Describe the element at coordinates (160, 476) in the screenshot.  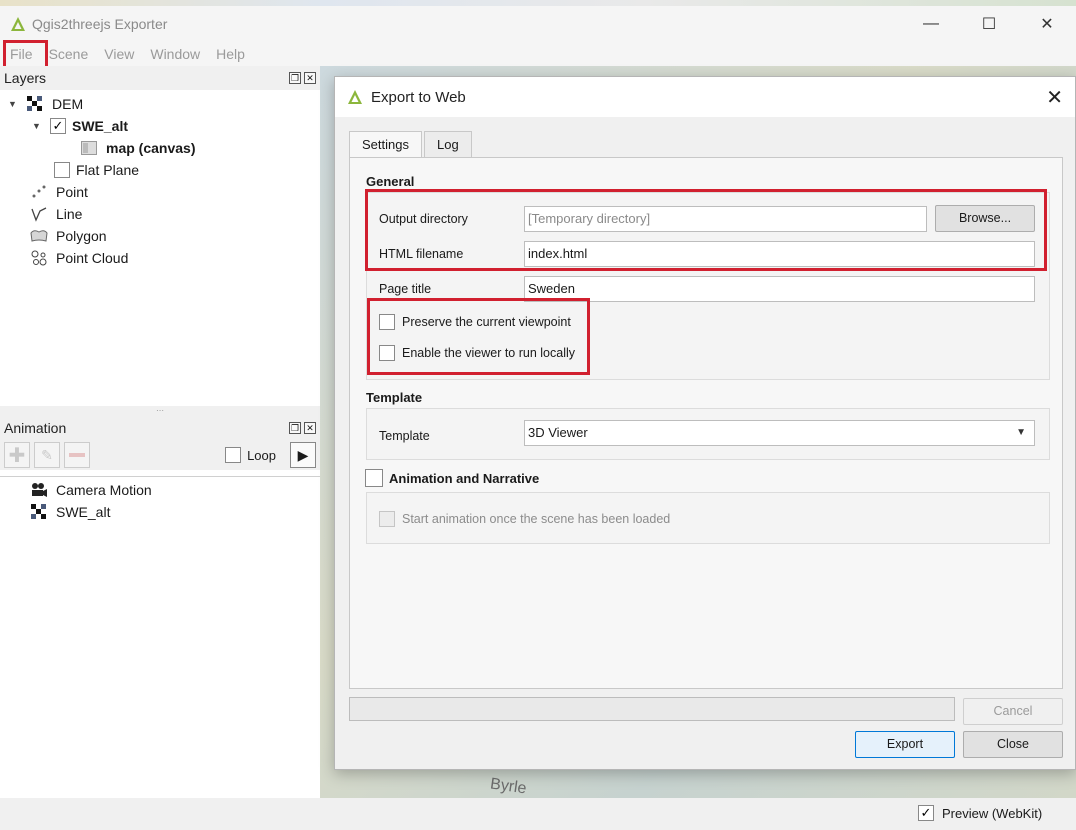
I see `animation-divider` at that location.